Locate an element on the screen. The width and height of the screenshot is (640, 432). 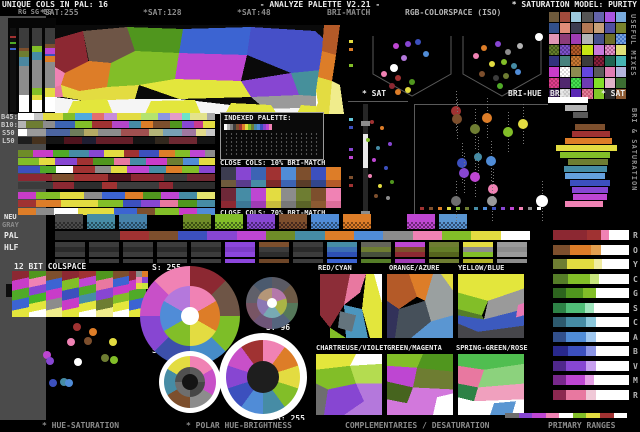
primary-range-letter: A is located at coordinates (635, 337).